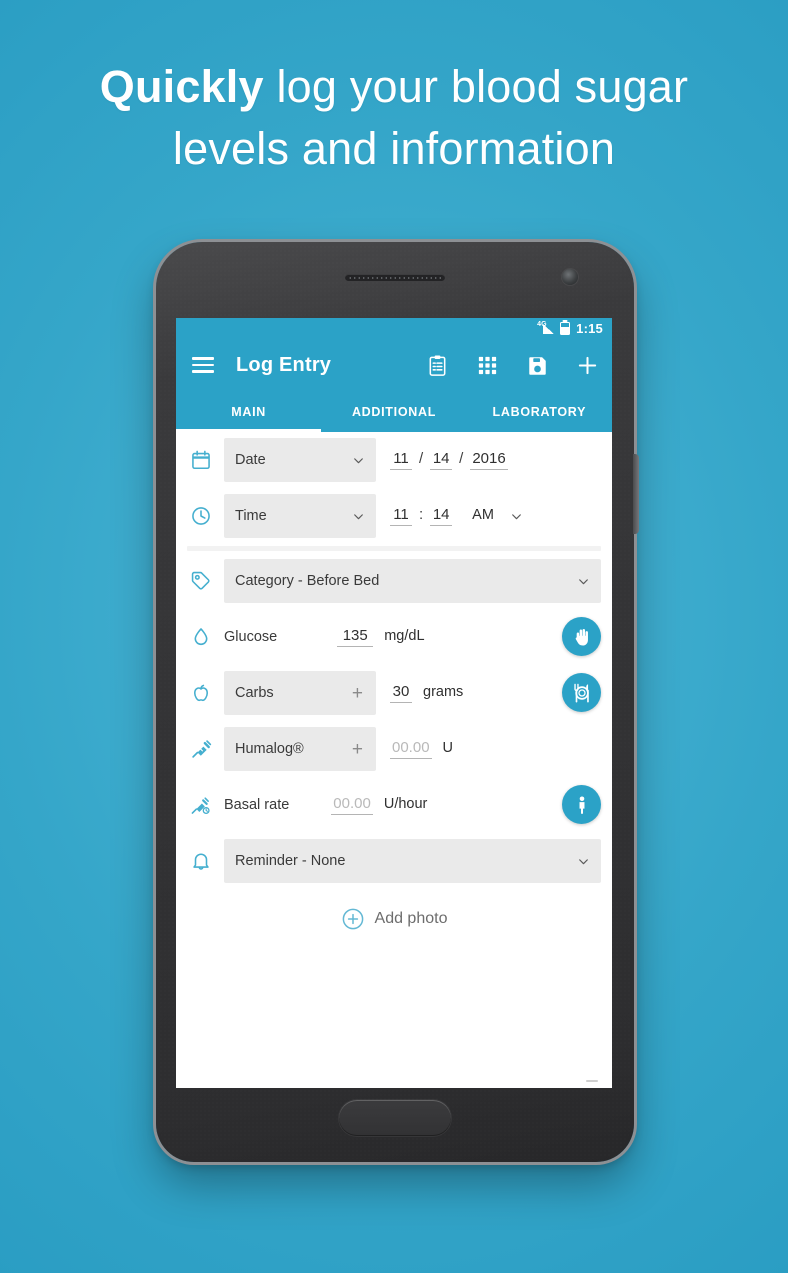  I want to click on tab-bar: MAIN ADDITIONAL LABORATORY, so click(394, 411).